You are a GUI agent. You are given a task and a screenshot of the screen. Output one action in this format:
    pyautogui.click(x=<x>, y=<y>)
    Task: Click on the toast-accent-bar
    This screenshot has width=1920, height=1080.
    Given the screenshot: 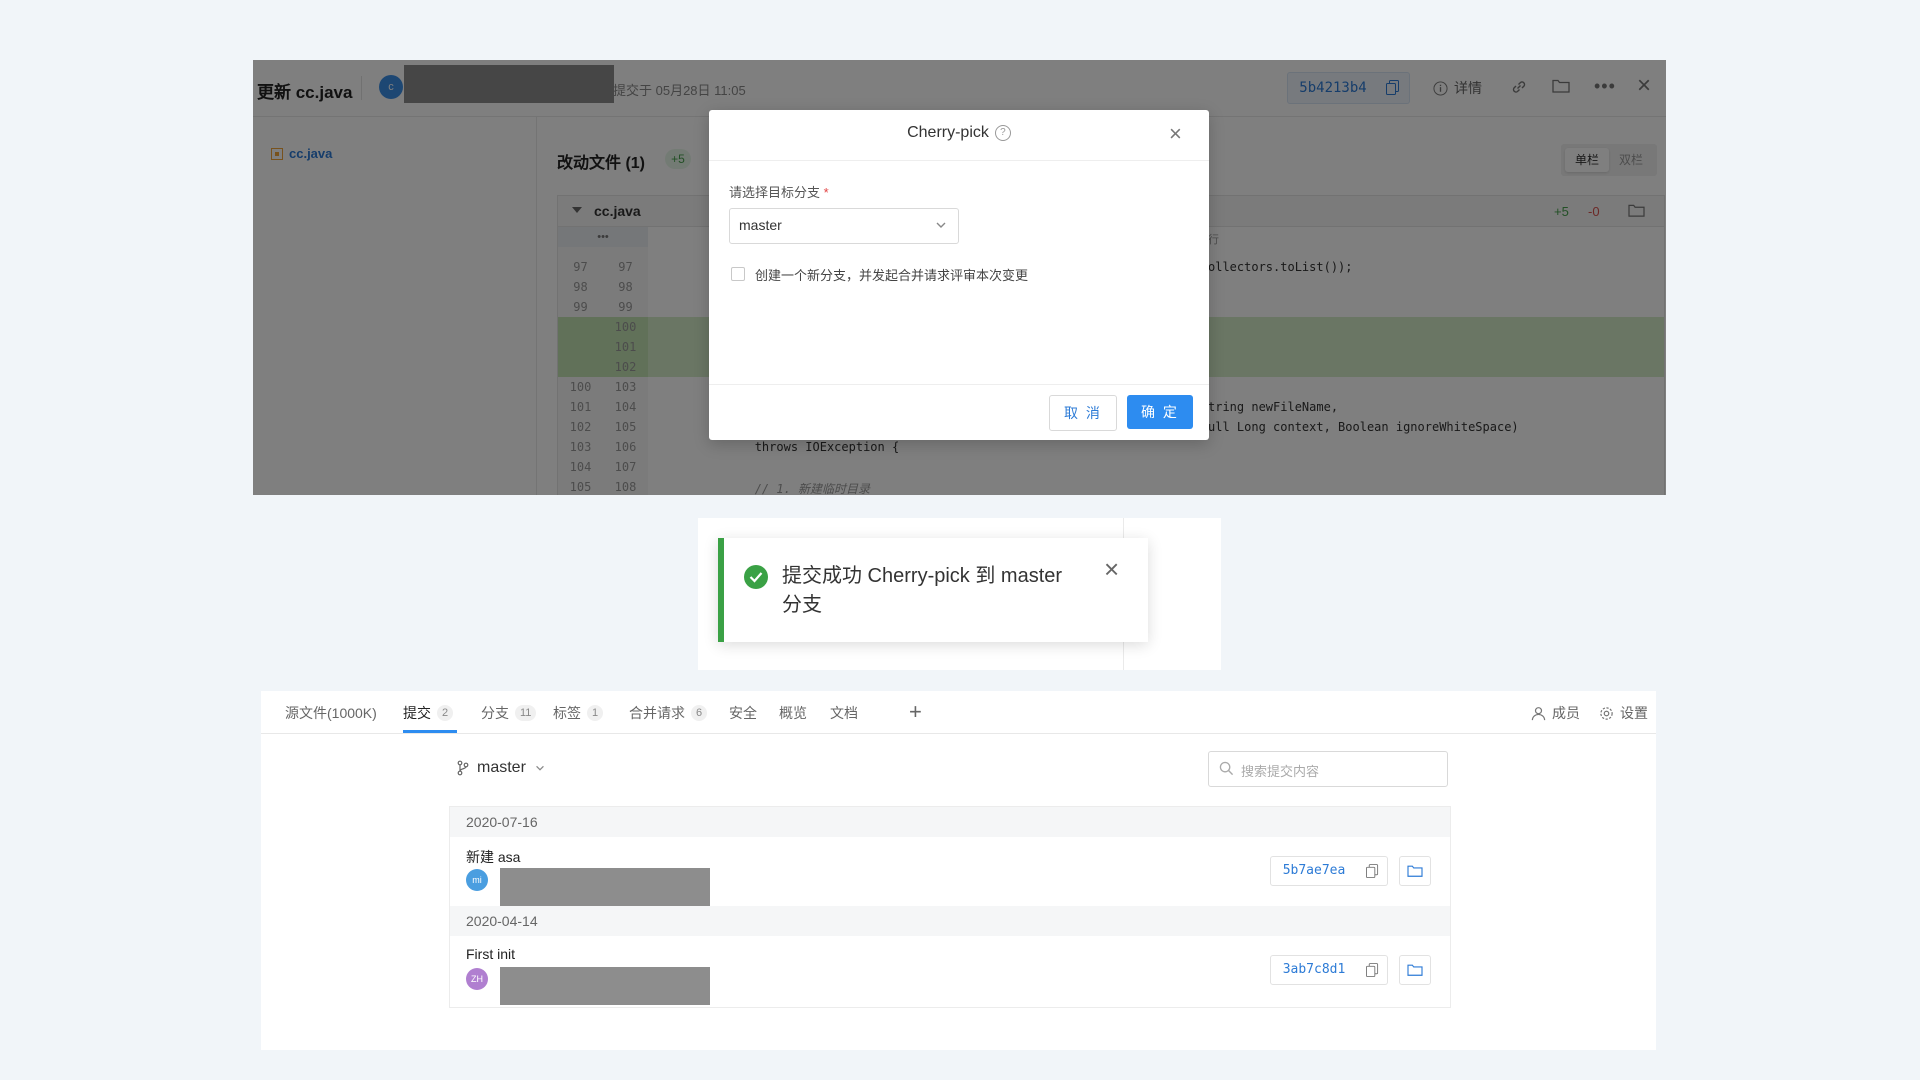 What is the action you would take?
    pyautogui.click(x=721, y=590)
    